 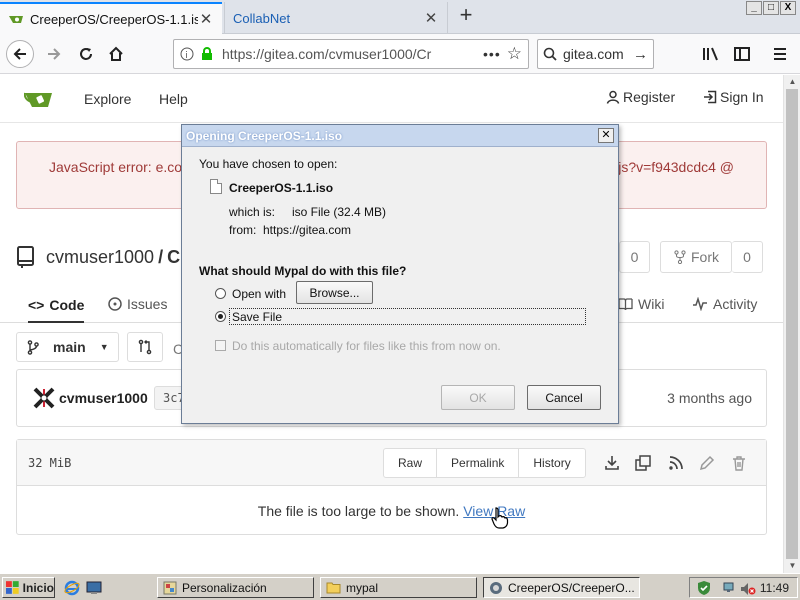 I want to click on fork-button: Fork, so click(x=696, y=257).